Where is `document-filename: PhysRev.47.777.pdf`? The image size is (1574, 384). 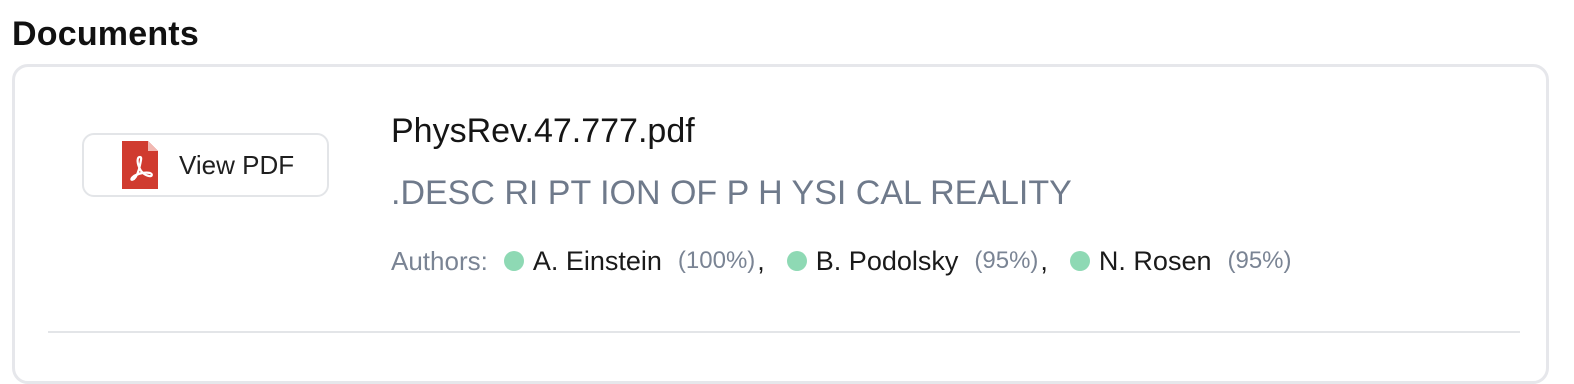
document-filename: PhysRev.47.777.pdf is located at coordinates (543, 131).